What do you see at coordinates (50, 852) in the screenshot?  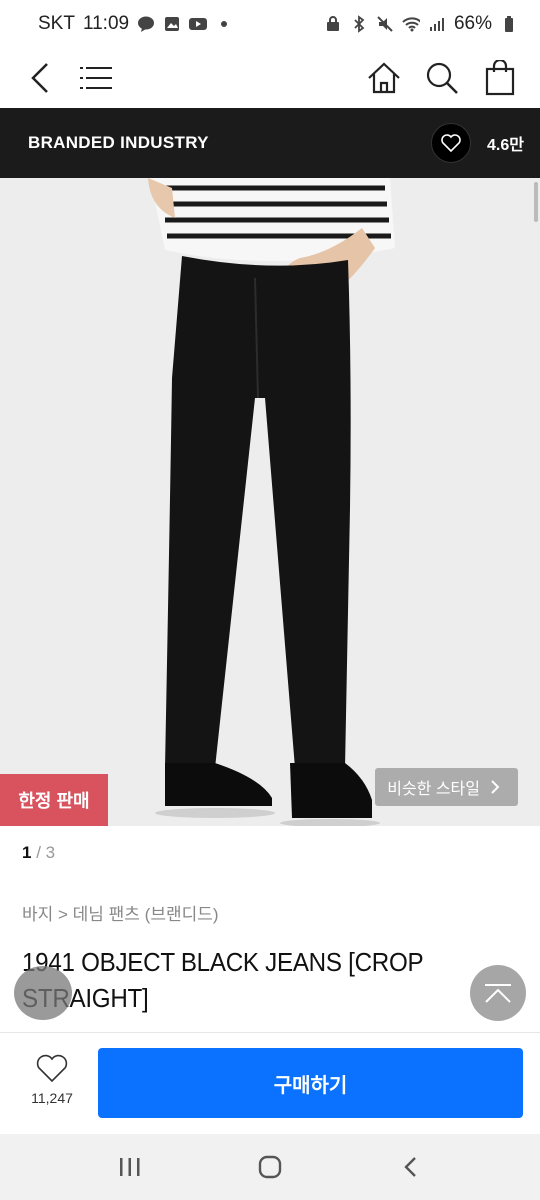 I see `pager-total: 3` at bounding box center [50, 852].